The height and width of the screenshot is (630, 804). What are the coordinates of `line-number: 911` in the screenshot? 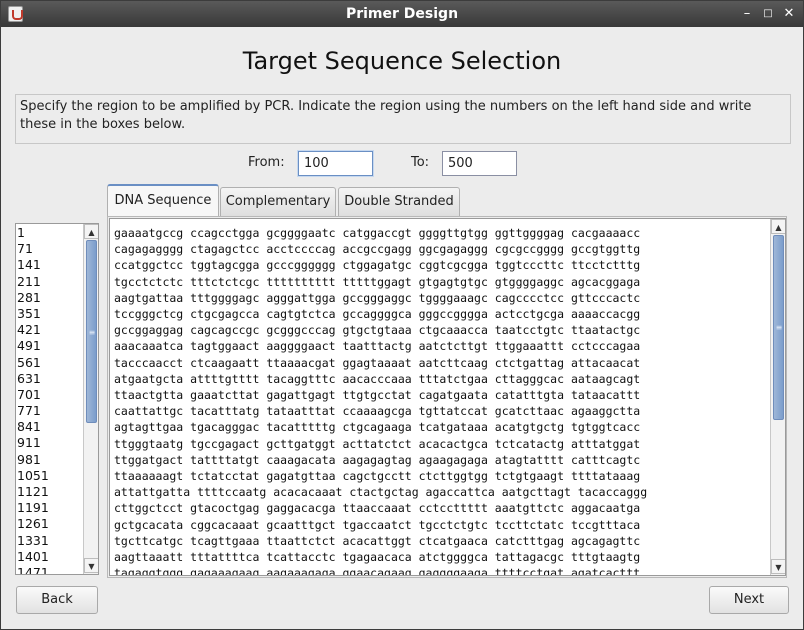 It's located at (29, 443).